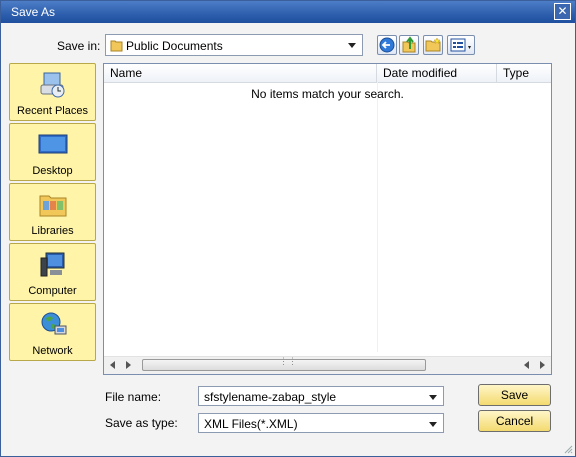 The height and width of the screenshot is (457, 576). Describe the element at coordinates (568, 449) in the screenshot. I see `resize-grip-icon` at that location.